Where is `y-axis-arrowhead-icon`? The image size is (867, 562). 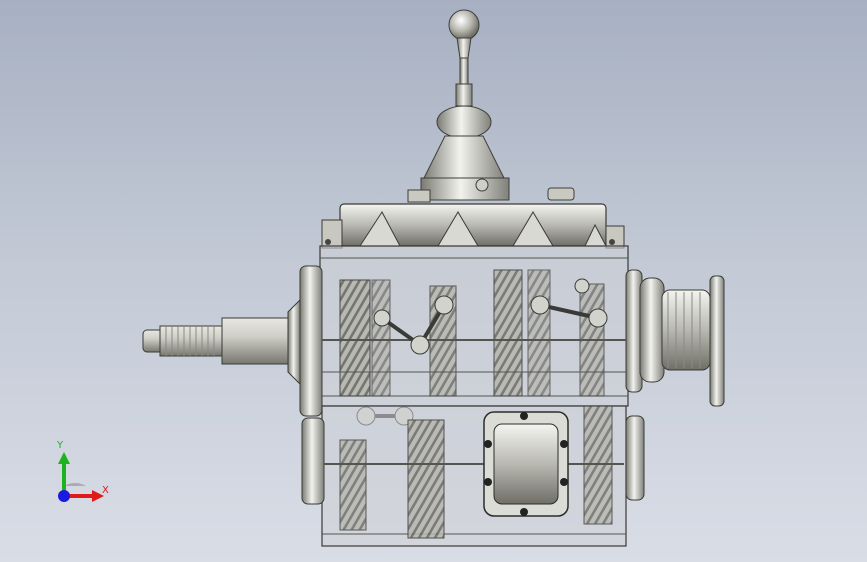 y-axis-arrowhead-icon is located at coordinates (64, 458).